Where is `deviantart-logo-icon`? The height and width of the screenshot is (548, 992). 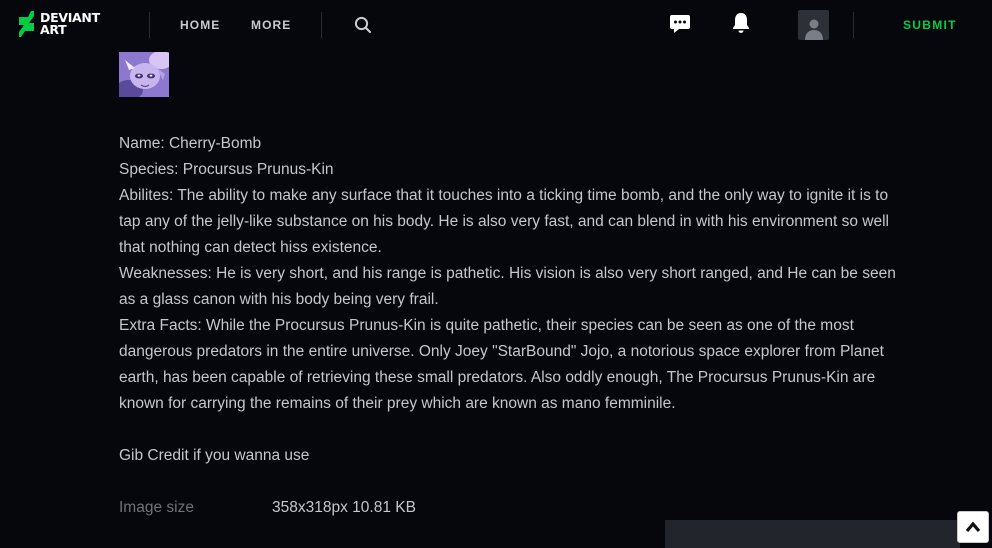
deviantart-logo-icon is located at coordinates (26, 24).